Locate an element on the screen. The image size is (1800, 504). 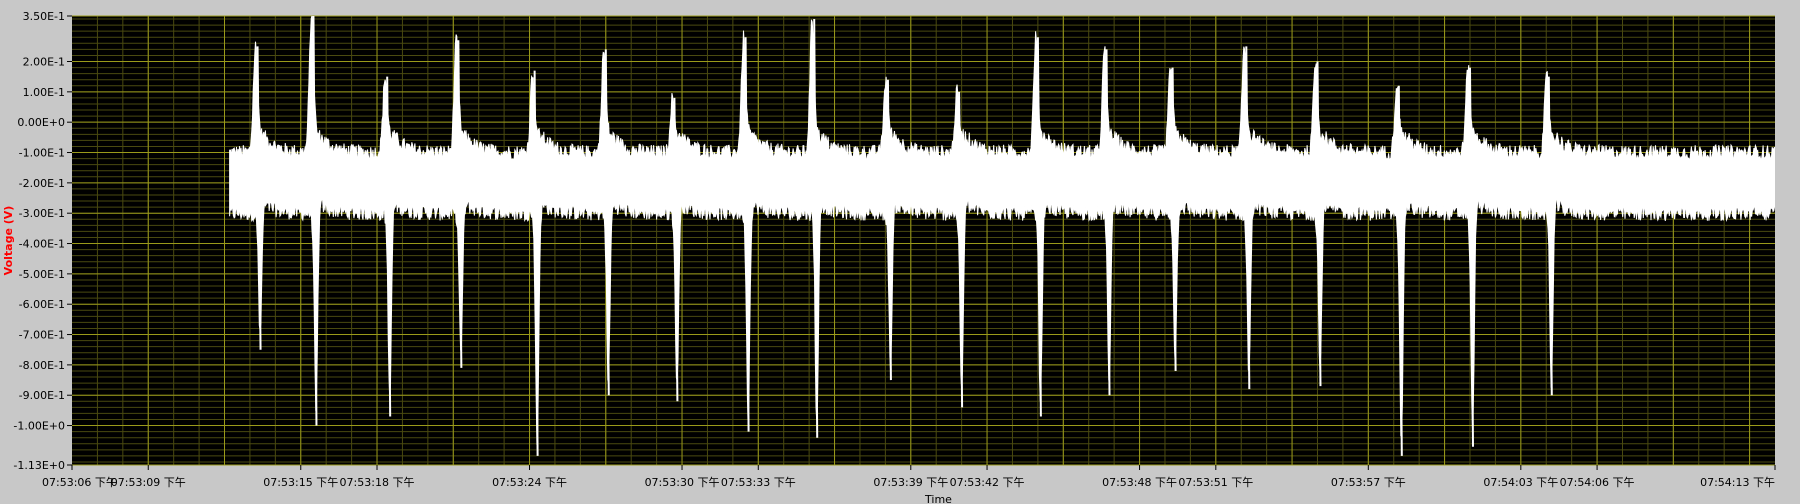
x-tick-label: 07:53:18 下午 is located at coordinates (377, 482).